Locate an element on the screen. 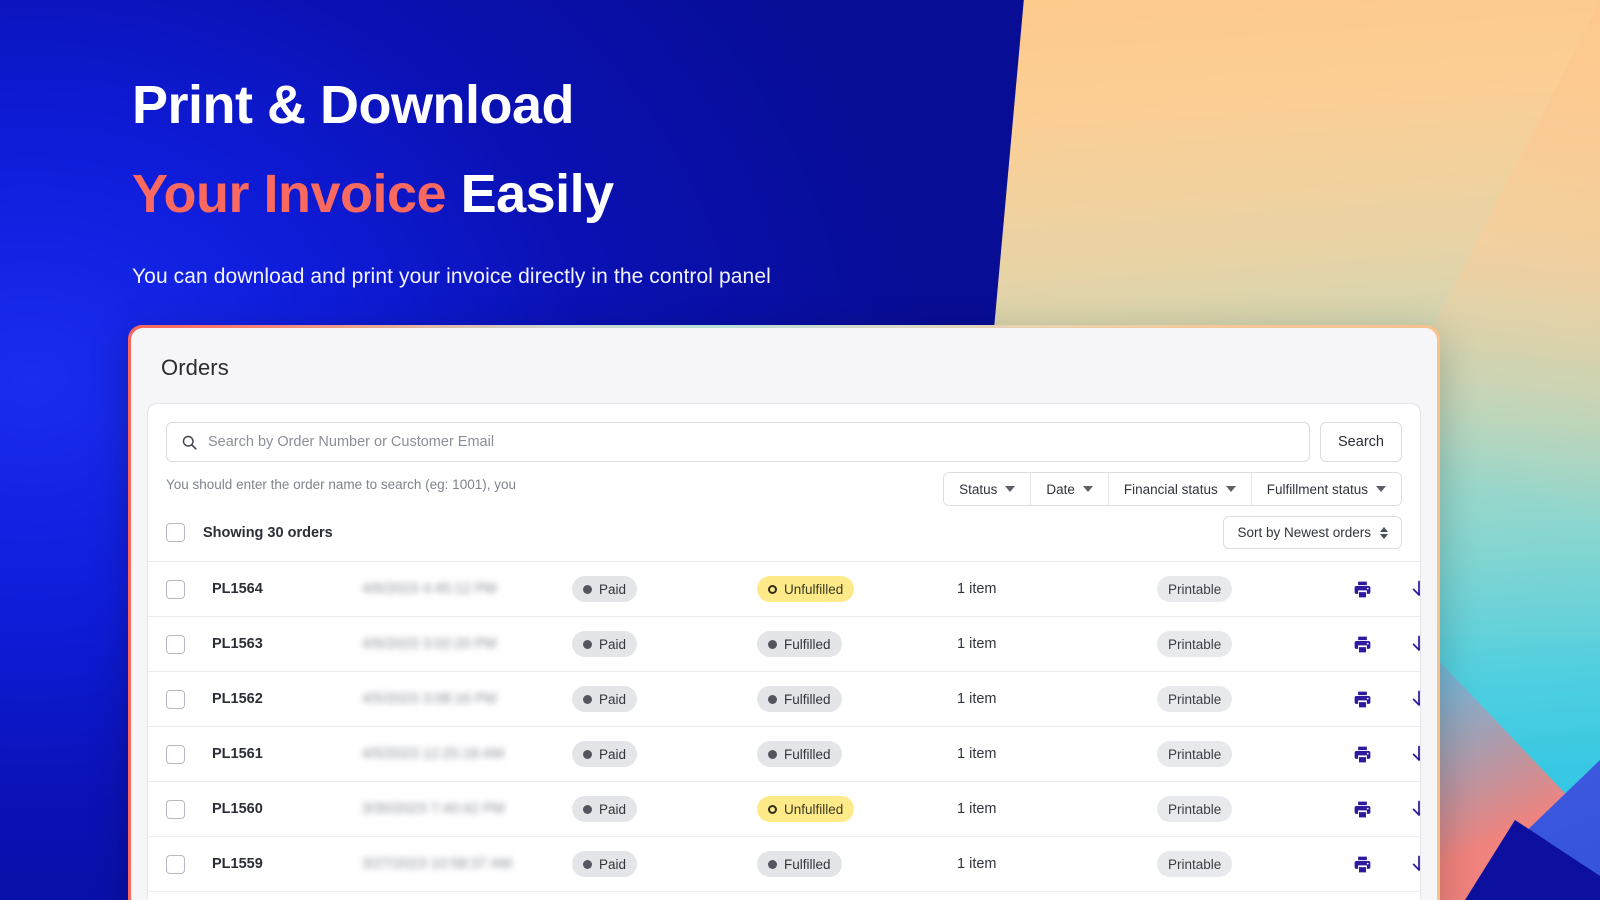  fulfillment-status-cell: Unfulfilled is located at coordinates (857, 589).